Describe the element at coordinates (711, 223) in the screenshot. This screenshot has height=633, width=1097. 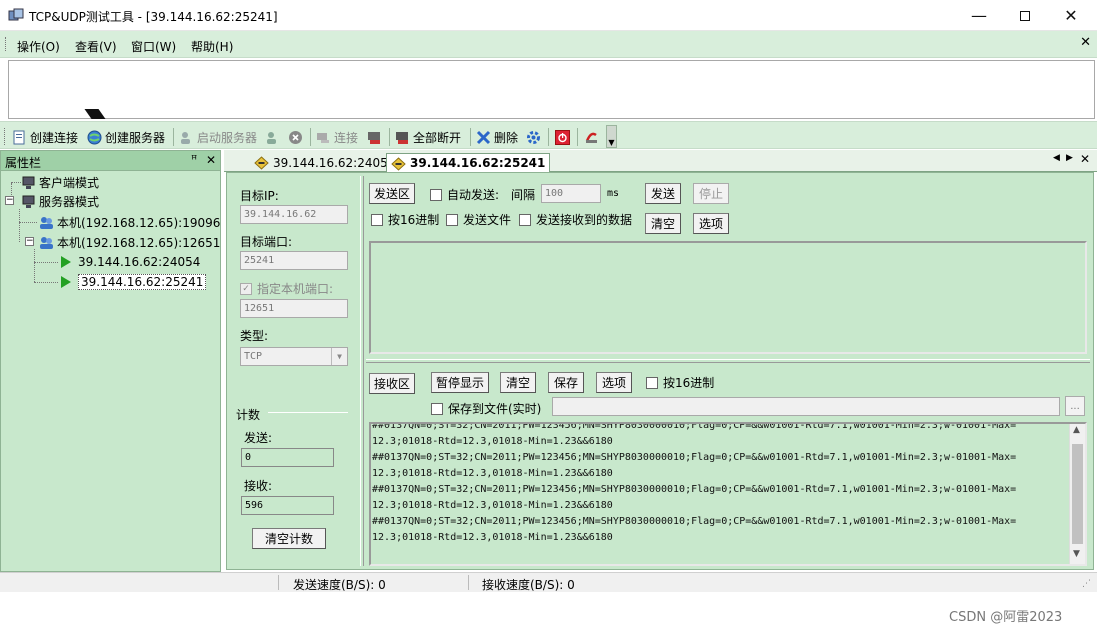
I see `send-options-button: 选项` at that location.